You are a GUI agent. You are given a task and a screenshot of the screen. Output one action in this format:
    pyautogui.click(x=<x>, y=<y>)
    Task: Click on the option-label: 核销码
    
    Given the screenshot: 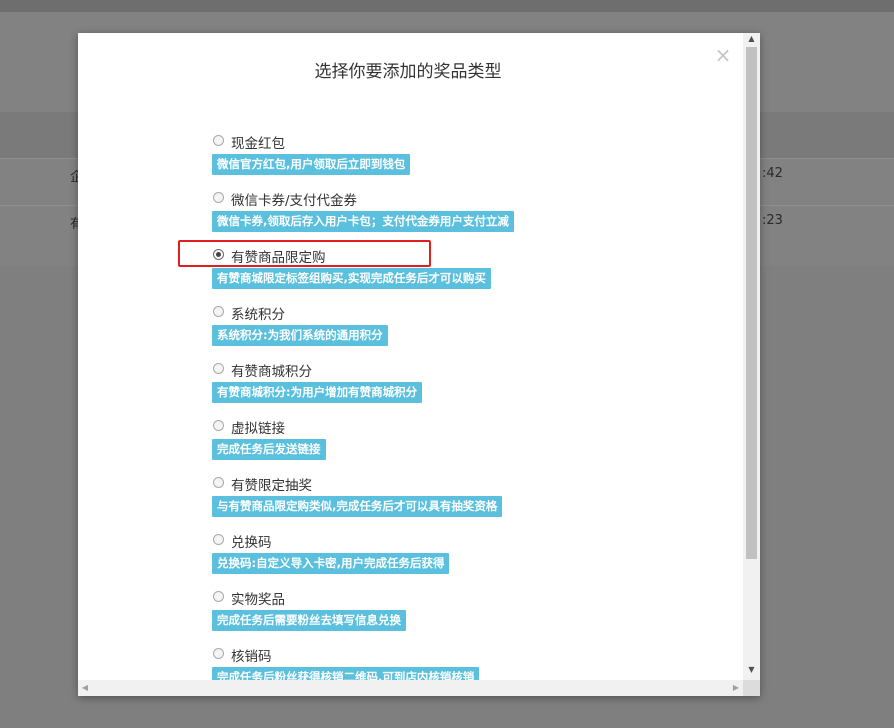 What is the action you would take?
    pyautogui.click(x=251, y=657)
    